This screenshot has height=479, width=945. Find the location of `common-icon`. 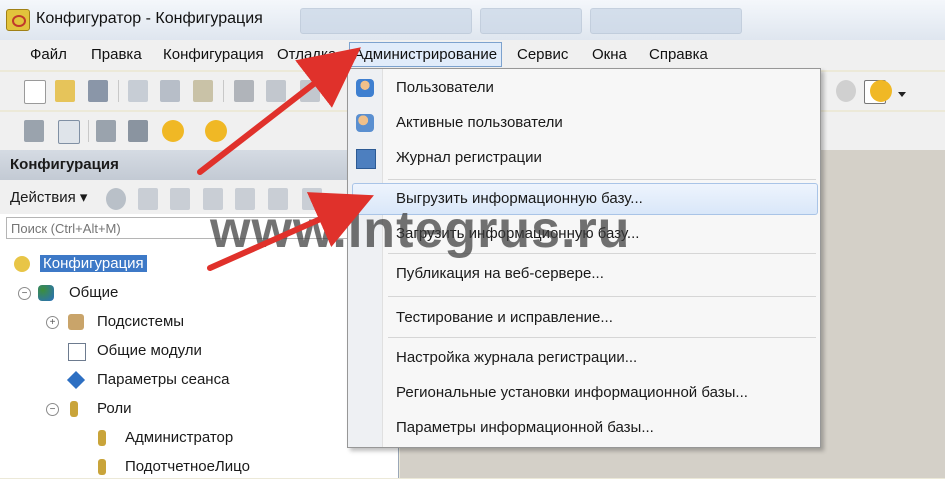

common-icon is located at coordinates (46, 293).